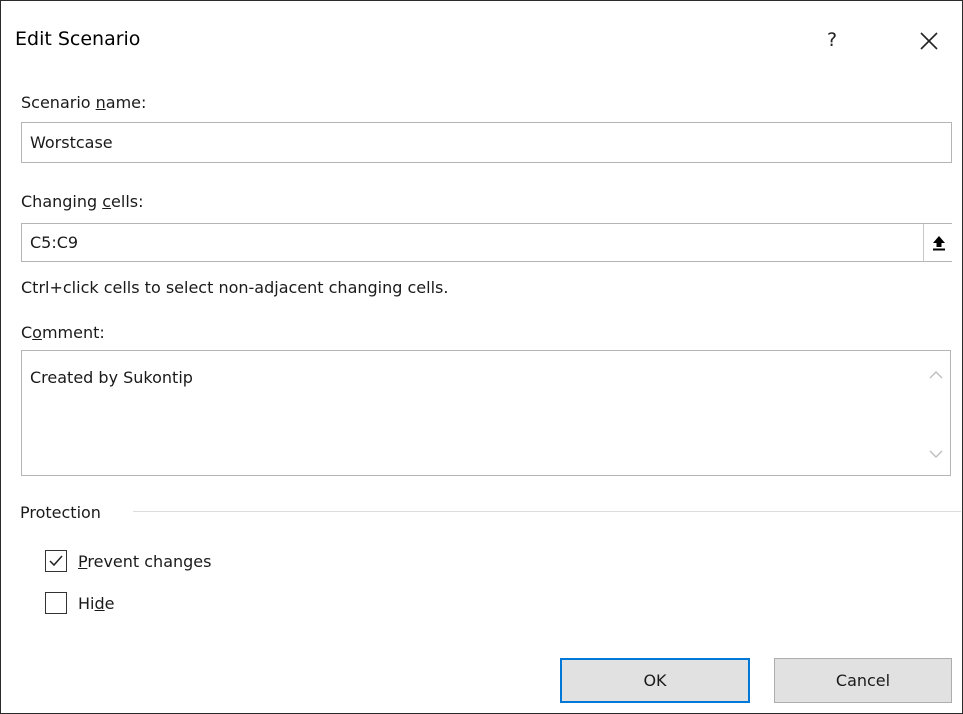 This screenshot has width=963, height=714. I want to click on scroll-up-button, so click(936, 375).